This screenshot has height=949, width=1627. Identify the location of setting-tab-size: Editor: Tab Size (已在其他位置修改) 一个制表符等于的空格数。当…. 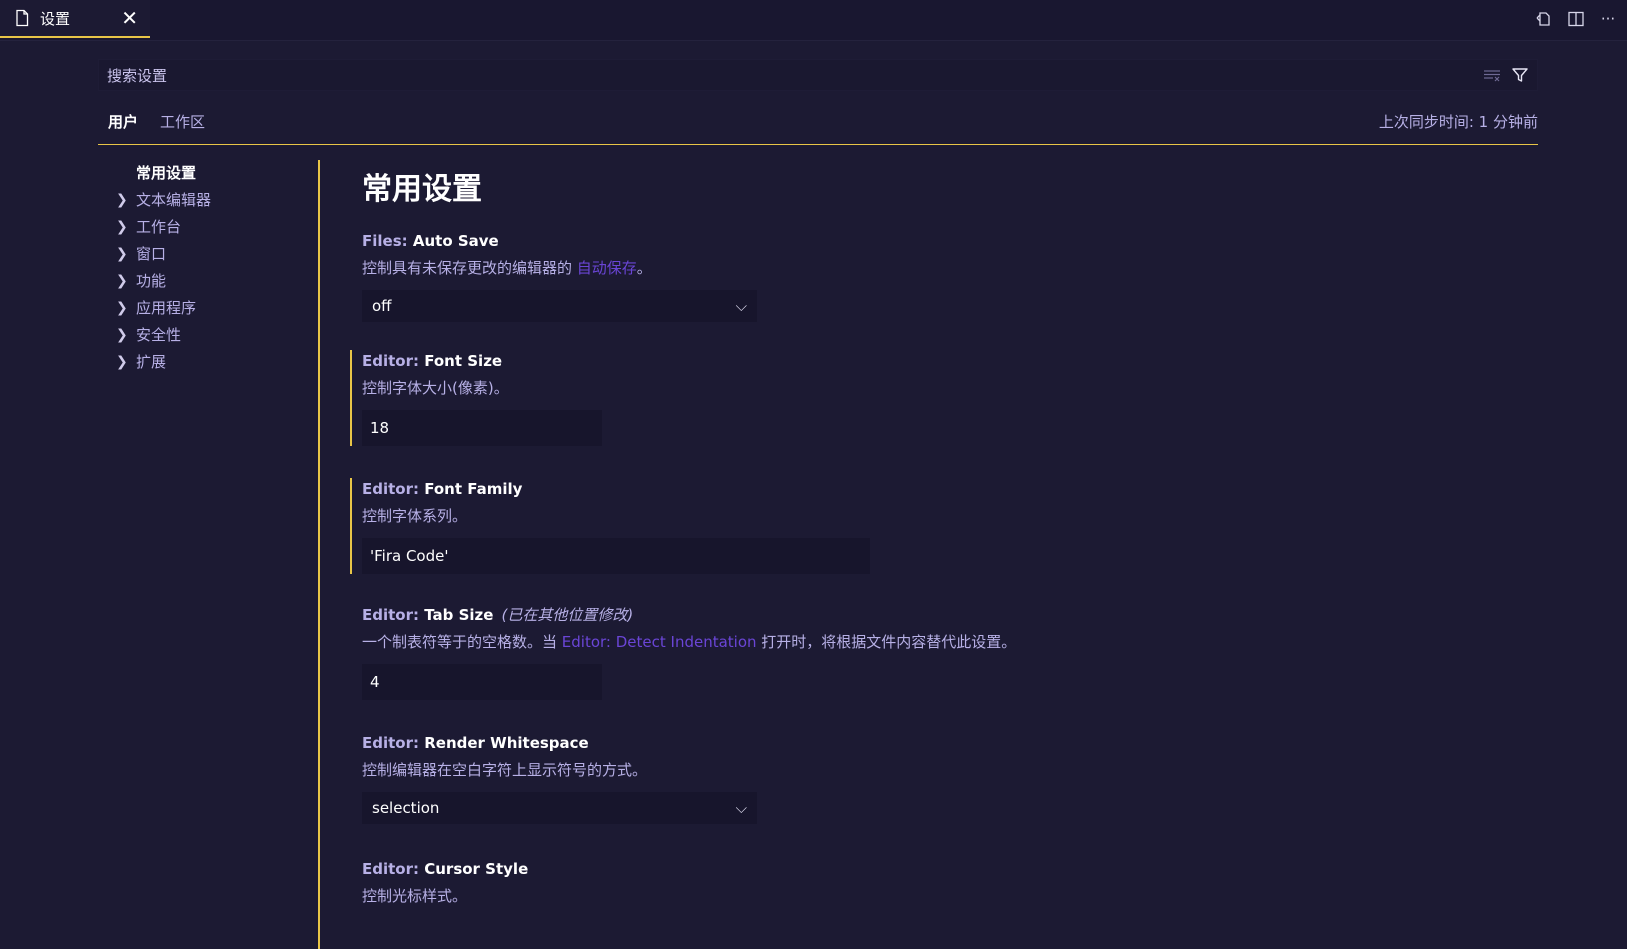
(937, 652).